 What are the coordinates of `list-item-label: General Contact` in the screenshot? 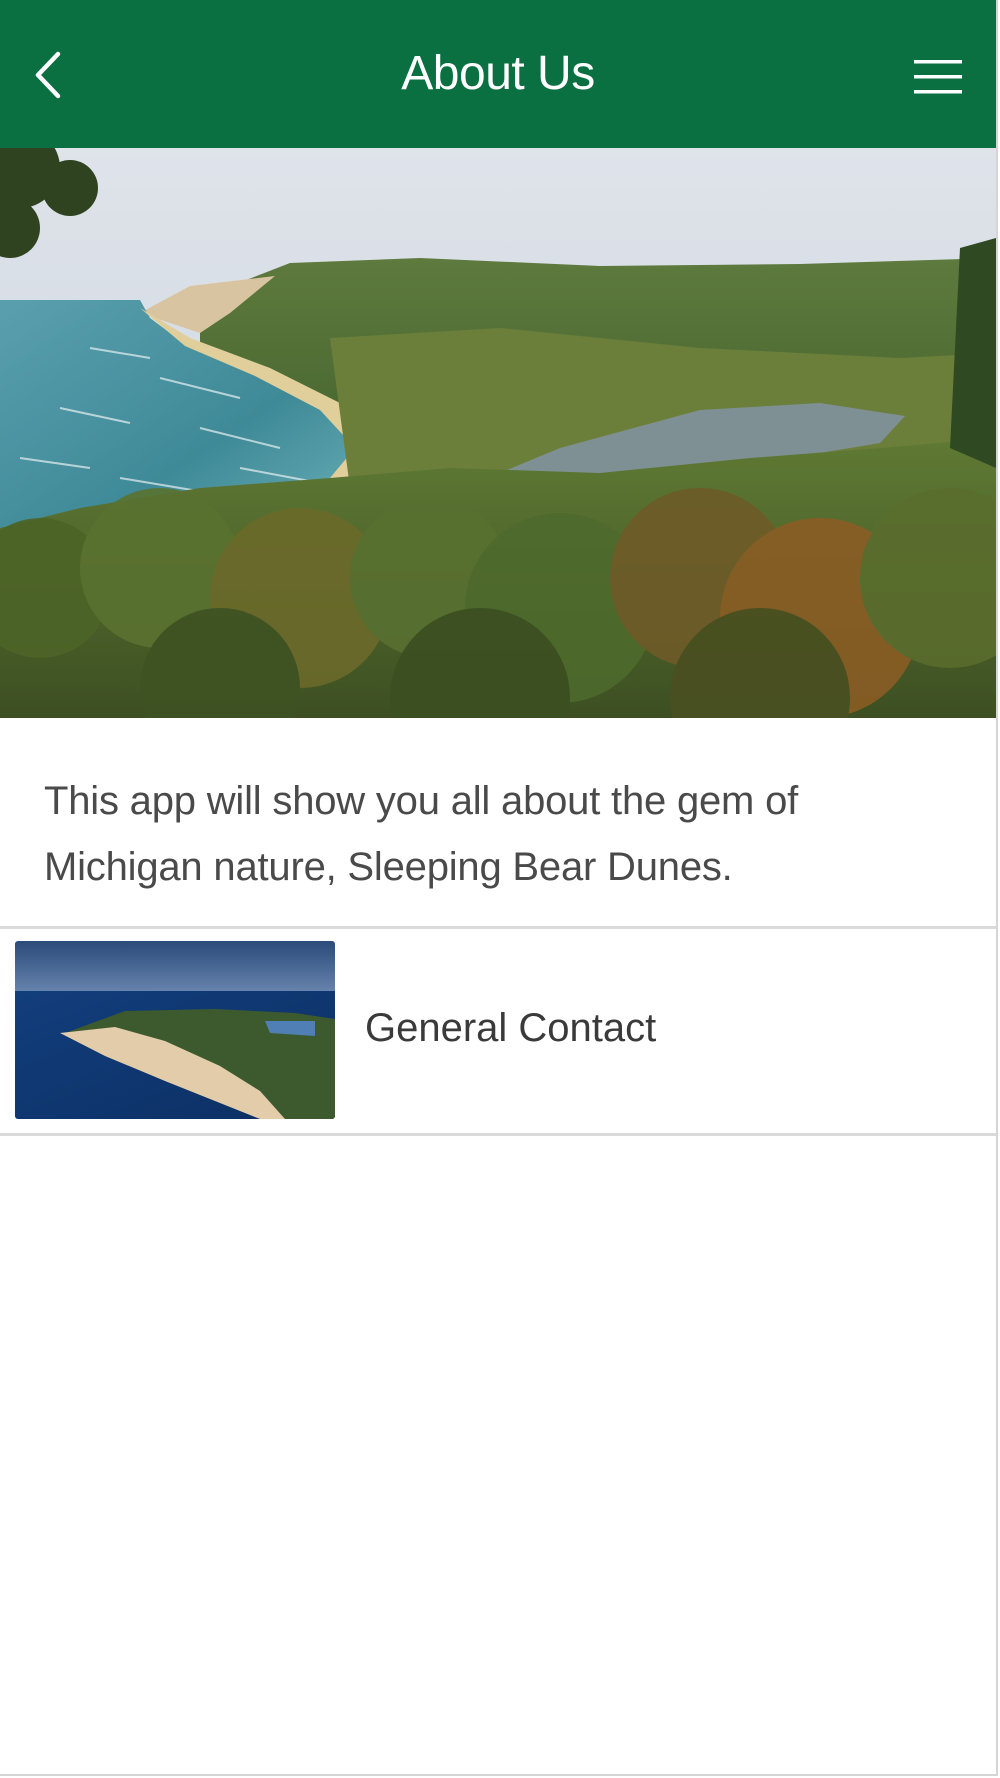 It's located at (511, 1028).